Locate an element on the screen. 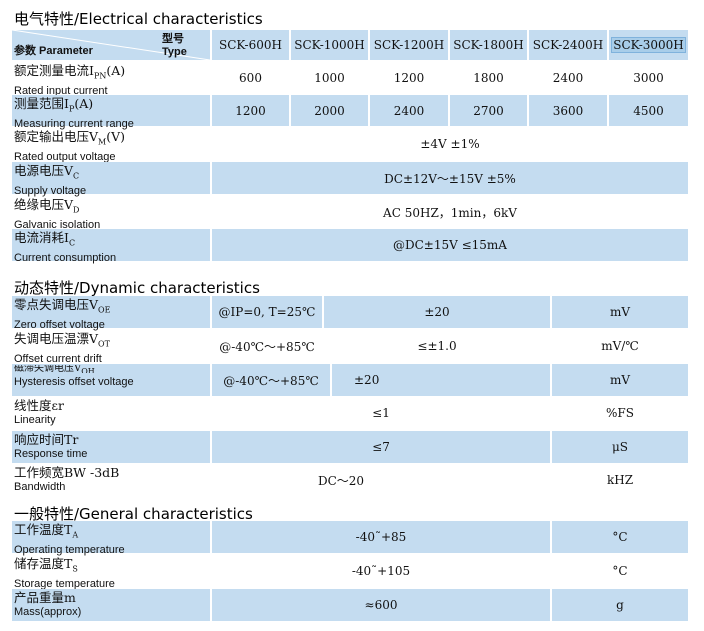 This screenshot has width=704, height=631. value-cell: AC 50HZ，1min，6kV is located at coordinates (450, 212).